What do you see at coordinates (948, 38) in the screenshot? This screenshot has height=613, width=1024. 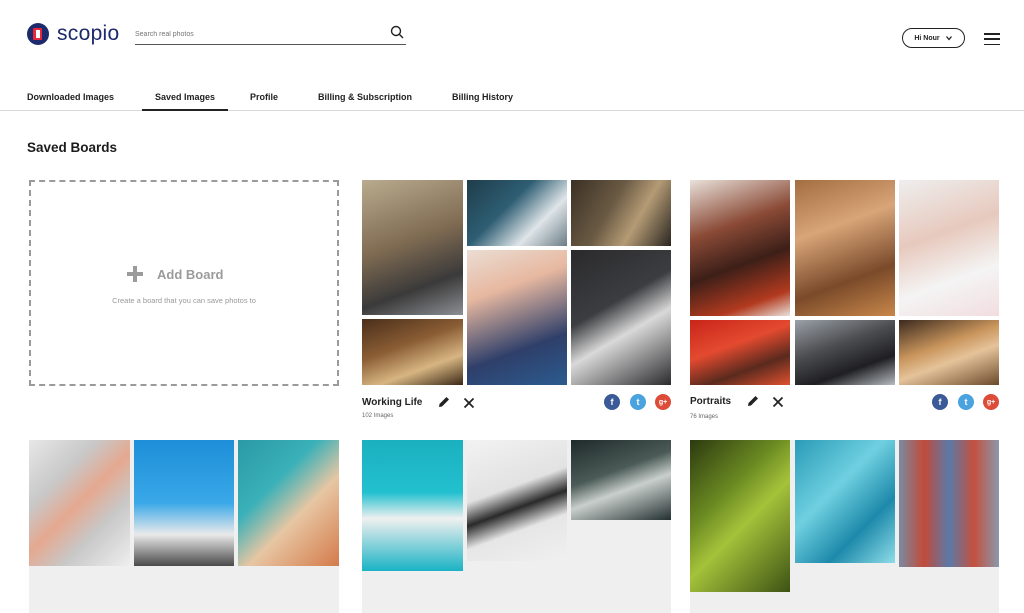 I see `chevron-down-icon` at bounding box center [948, 38].